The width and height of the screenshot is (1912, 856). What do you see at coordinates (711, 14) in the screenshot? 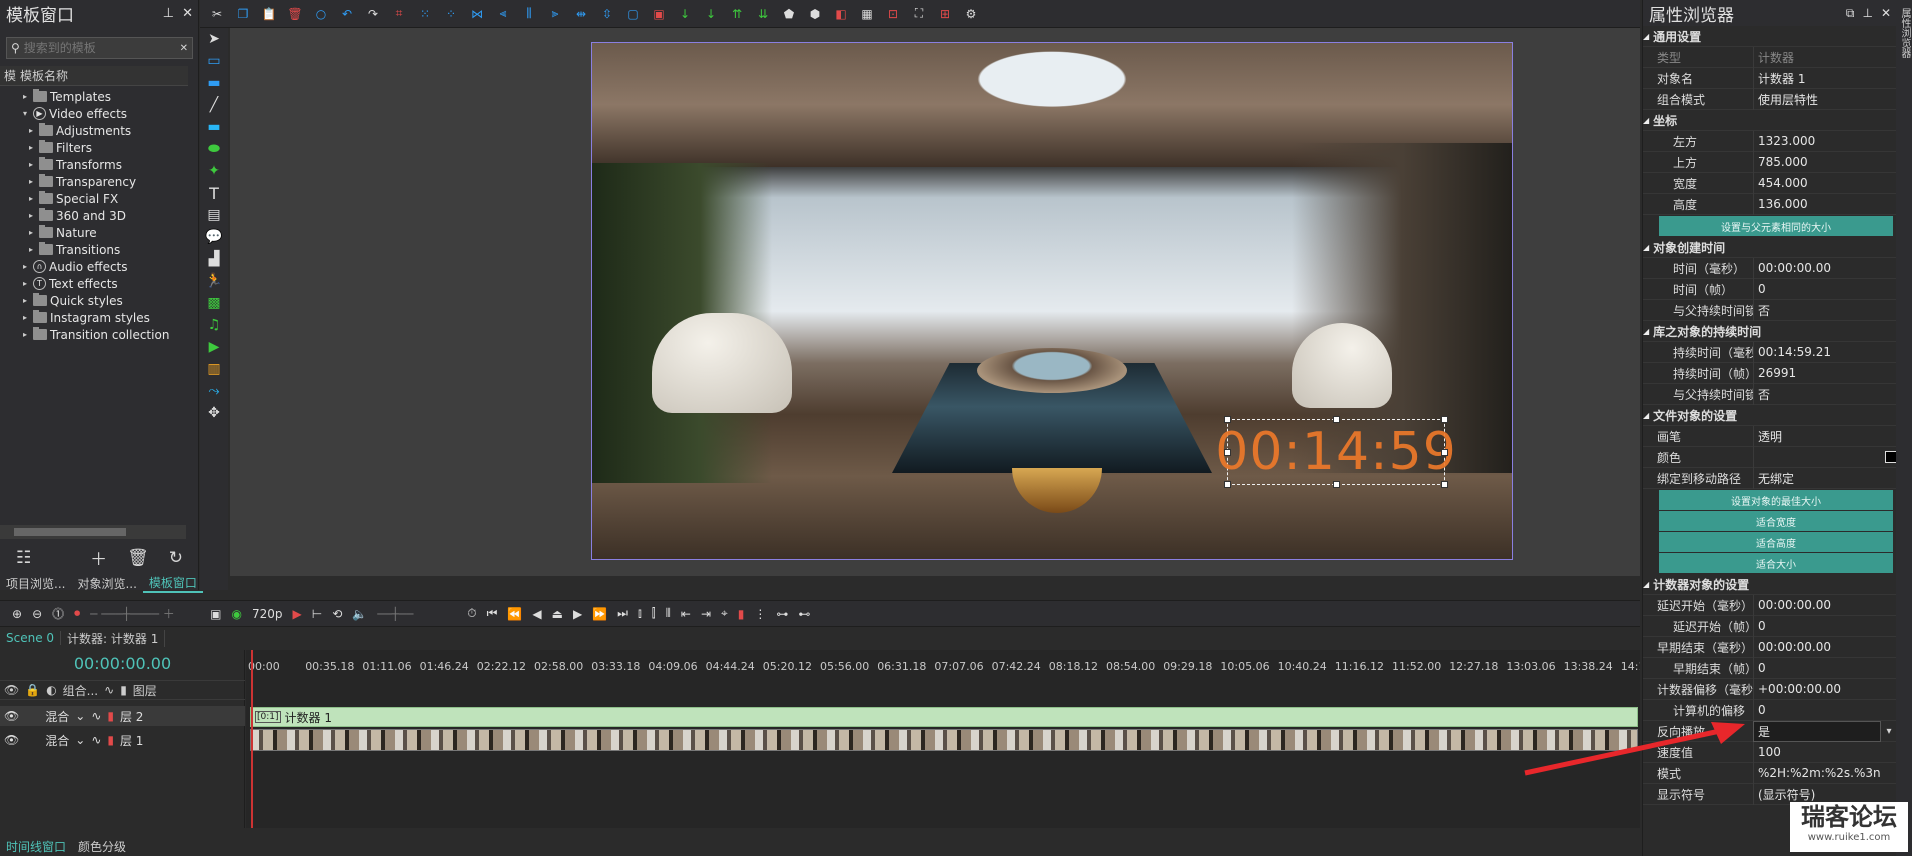
I see `move-down-more-icon: ↓` at bounding box center [711, 14].